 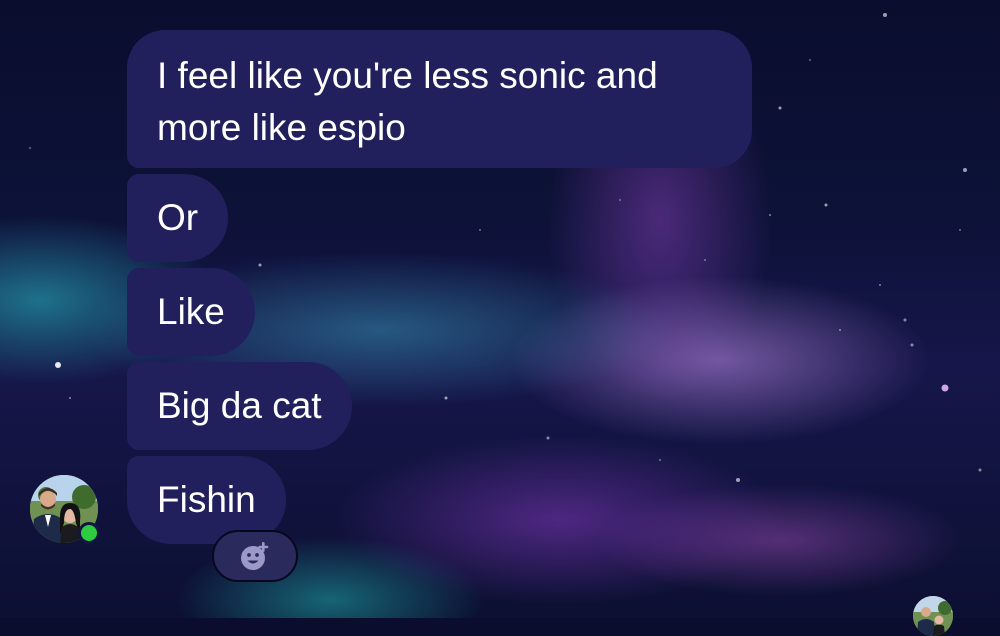 I want to click on online-status-dot, so click(x=89, y=533).